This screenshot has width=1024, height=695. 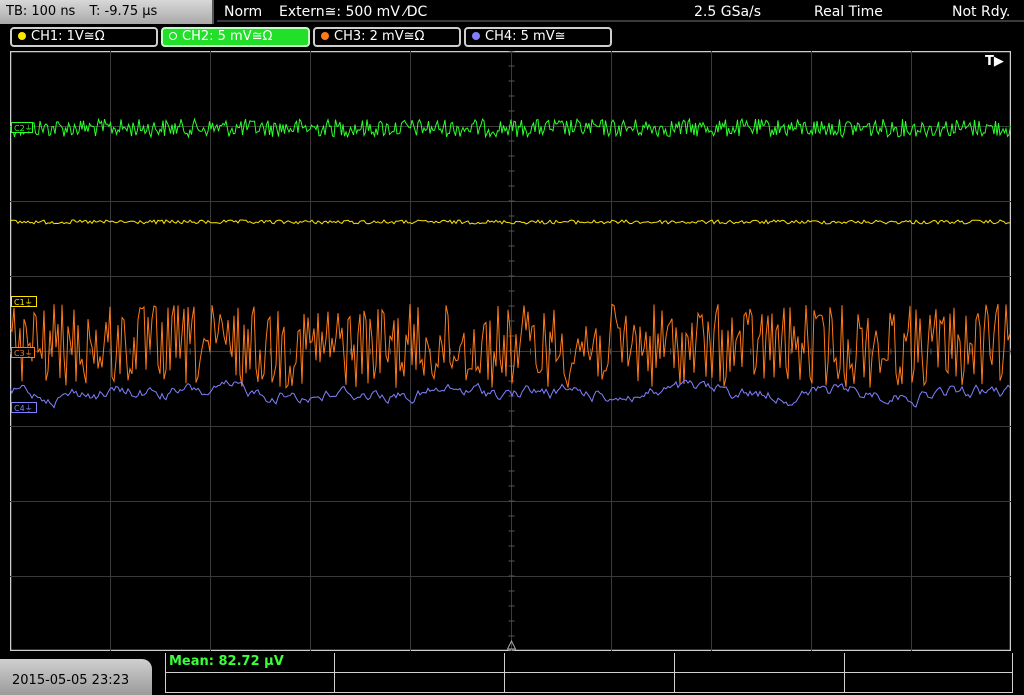 I want to click on ch4-ground-marker: C4⏚, so click(x=24, y=407).